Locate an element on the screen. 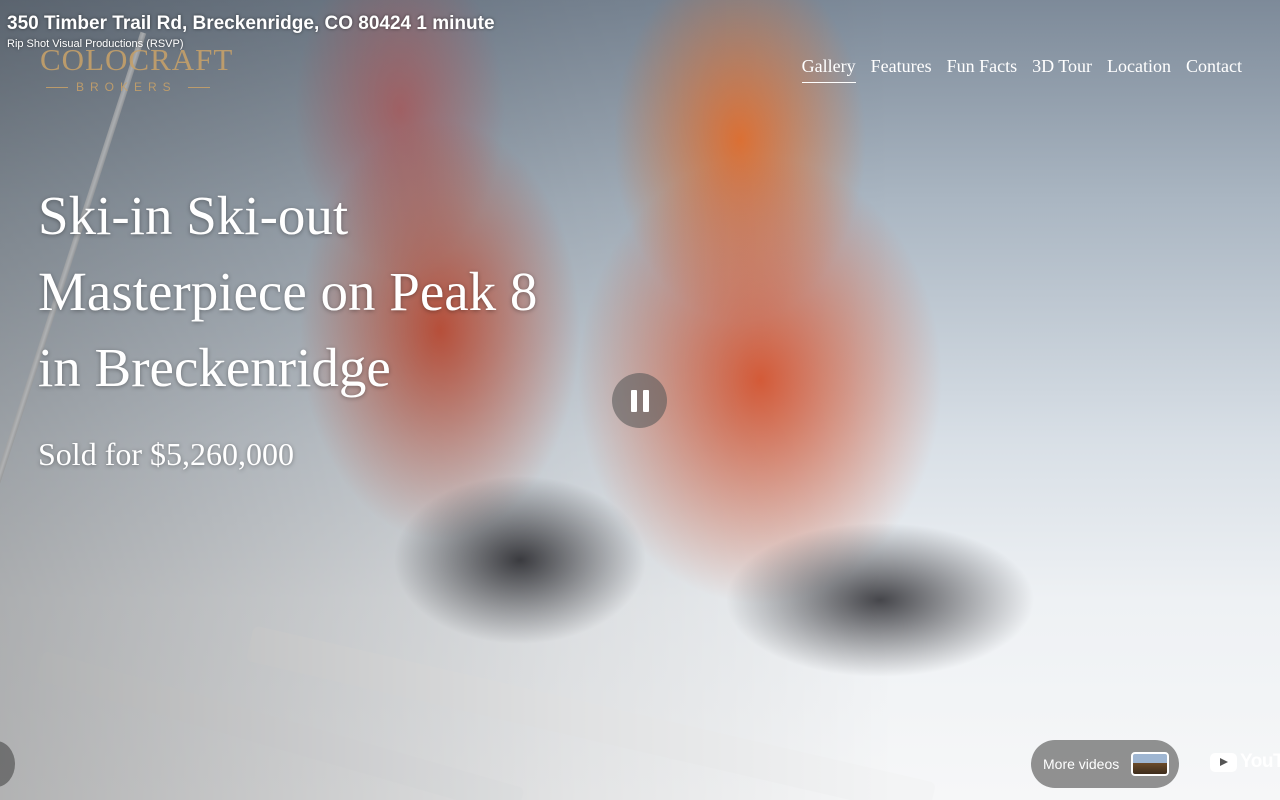 The image size is (1280, 800). youtube-logo: YouTube is located at coordinates (1245, 762).